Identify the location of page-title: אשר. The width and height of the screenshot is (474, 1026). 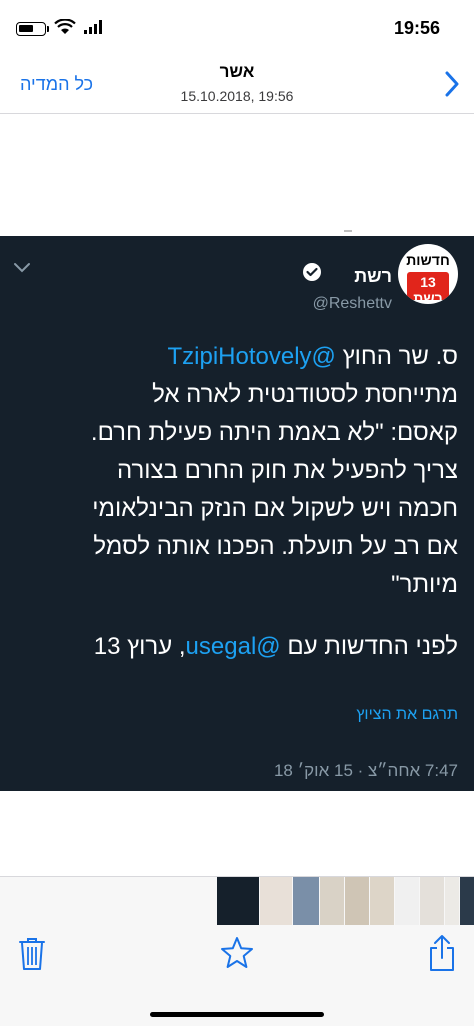
(237, 71).